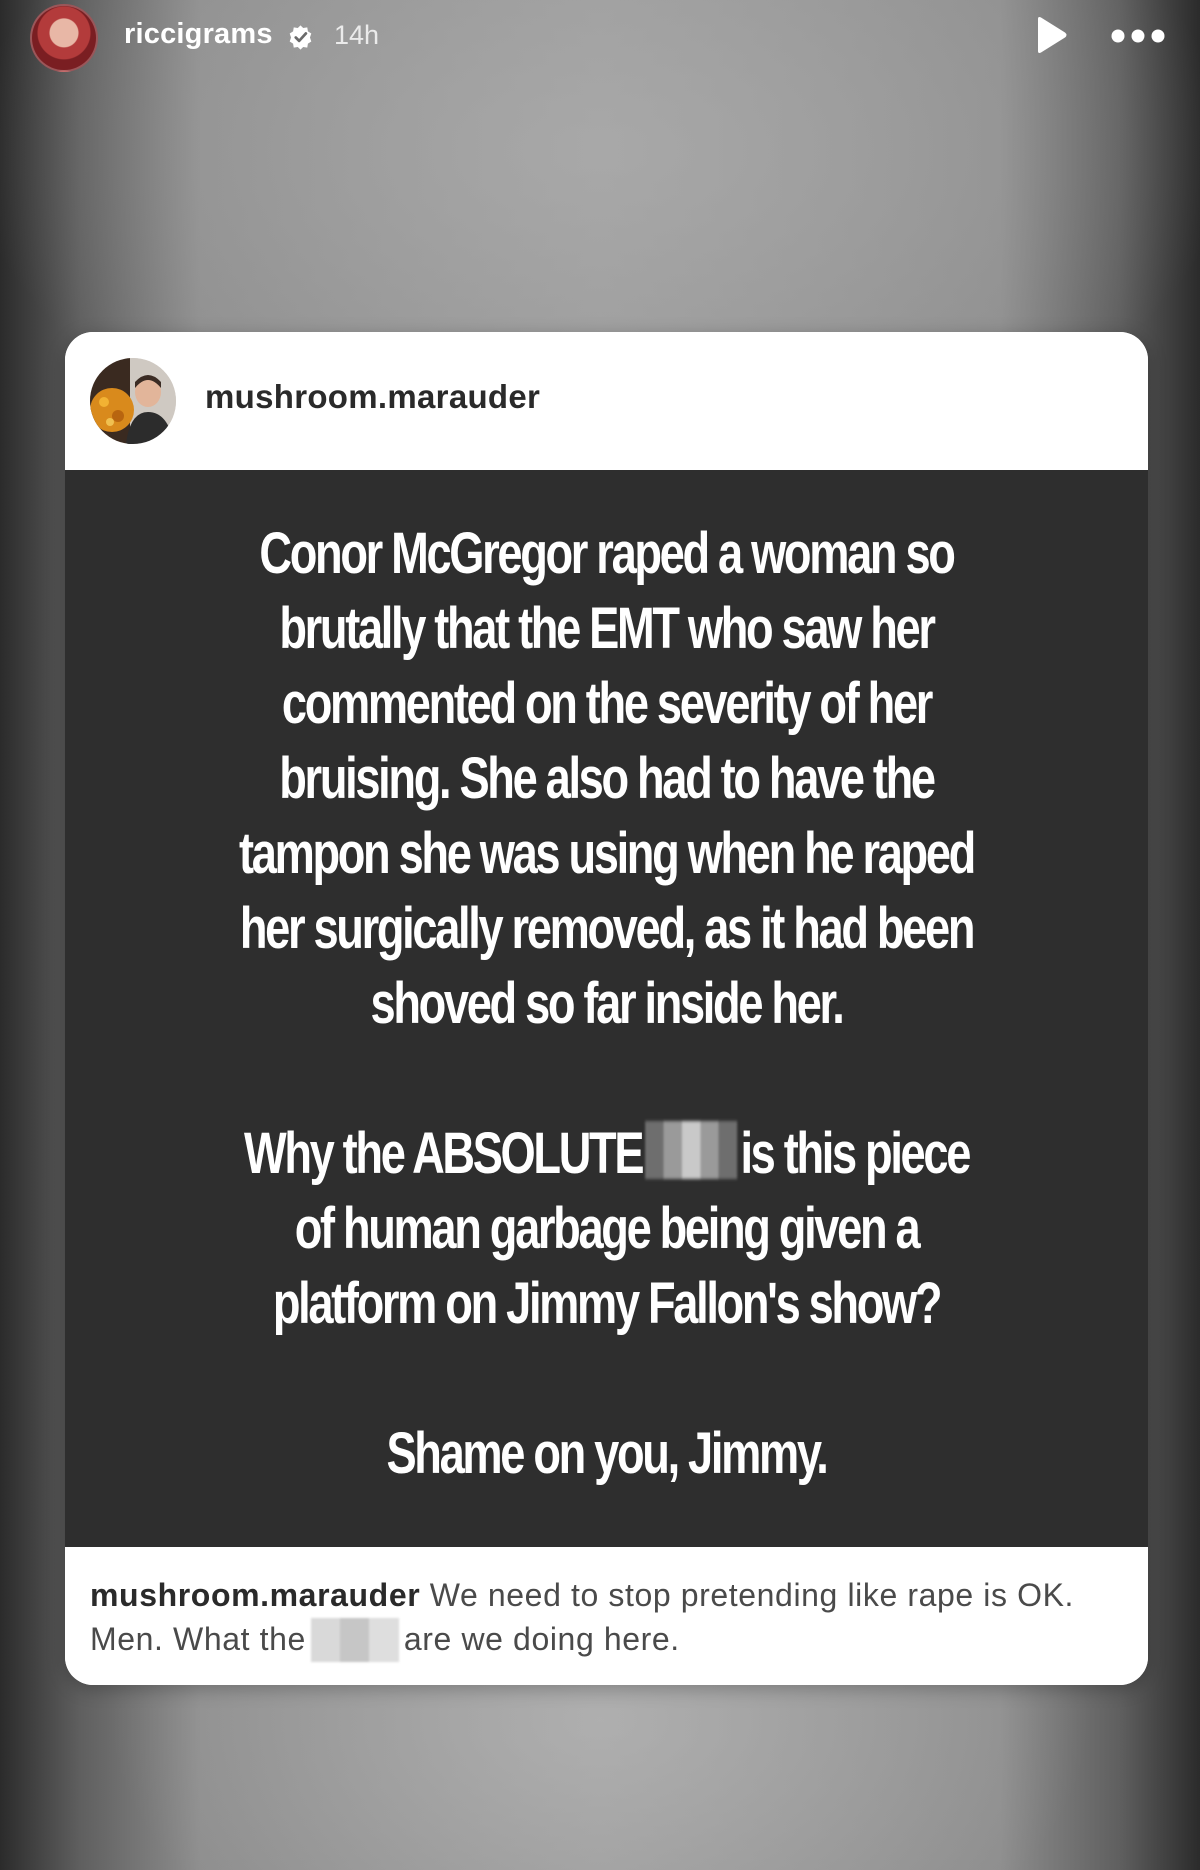 The height and width of the screenshot is (1870, 1200). What do you see at coordinates (444, 1153) in the screenshot?
I see `post-paragraph-2-before: Why the ABSOLUTE` at bounding box center [444, 1153].